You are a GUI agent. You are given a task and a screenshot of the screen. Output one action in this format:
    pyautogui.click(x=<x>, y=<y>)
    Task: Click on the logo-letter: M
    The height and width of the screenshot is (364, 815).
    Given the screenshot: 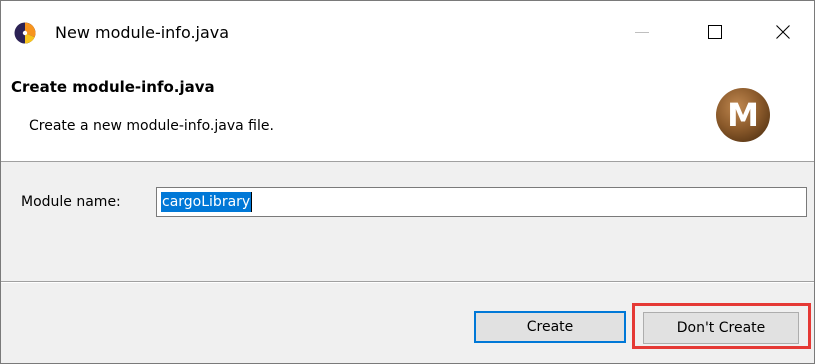 What is the action you would take?
    pyautogui.click(x=743, y=115)
    